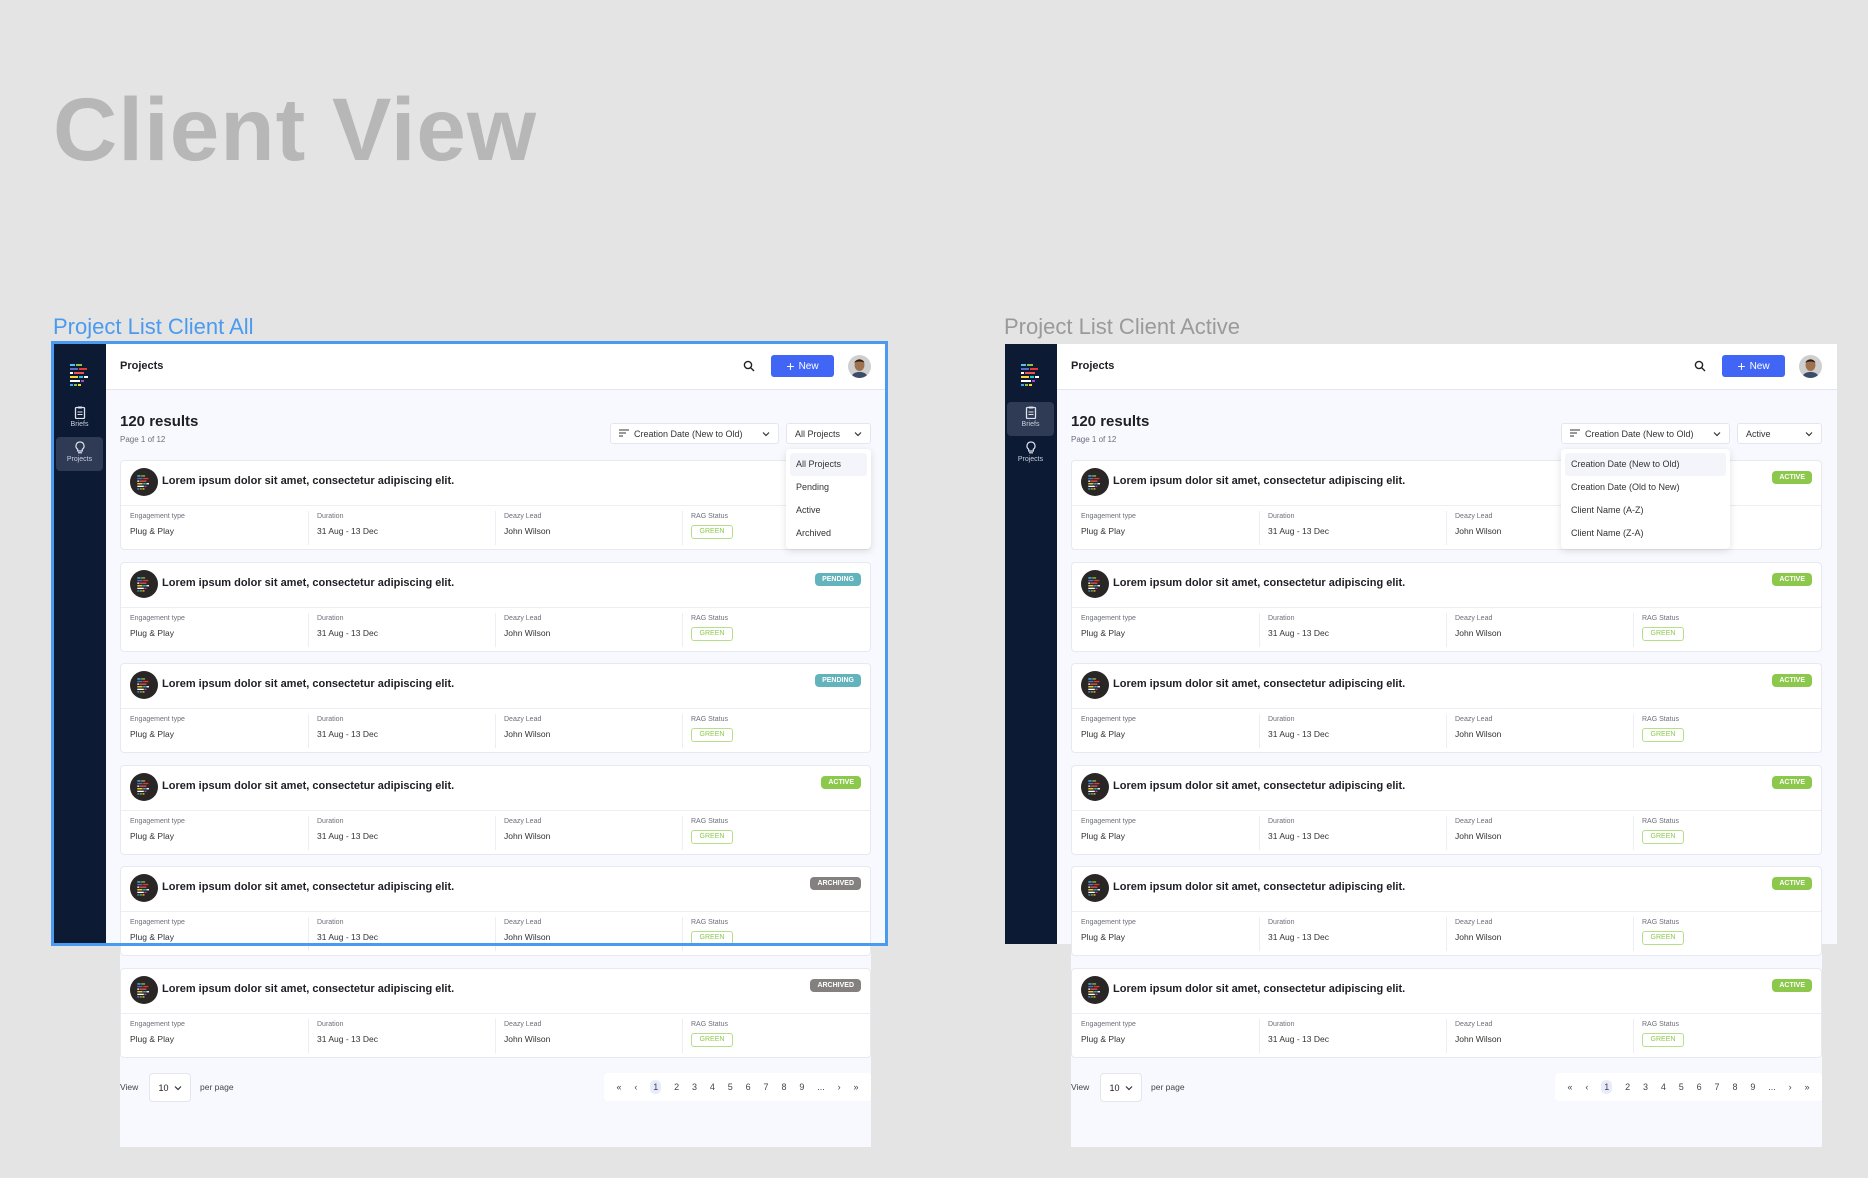 The image size is (1868, 1178). Describe the element at coordinates (828, 533) in the screenshot. I see `menu-option: Archived` at that location.